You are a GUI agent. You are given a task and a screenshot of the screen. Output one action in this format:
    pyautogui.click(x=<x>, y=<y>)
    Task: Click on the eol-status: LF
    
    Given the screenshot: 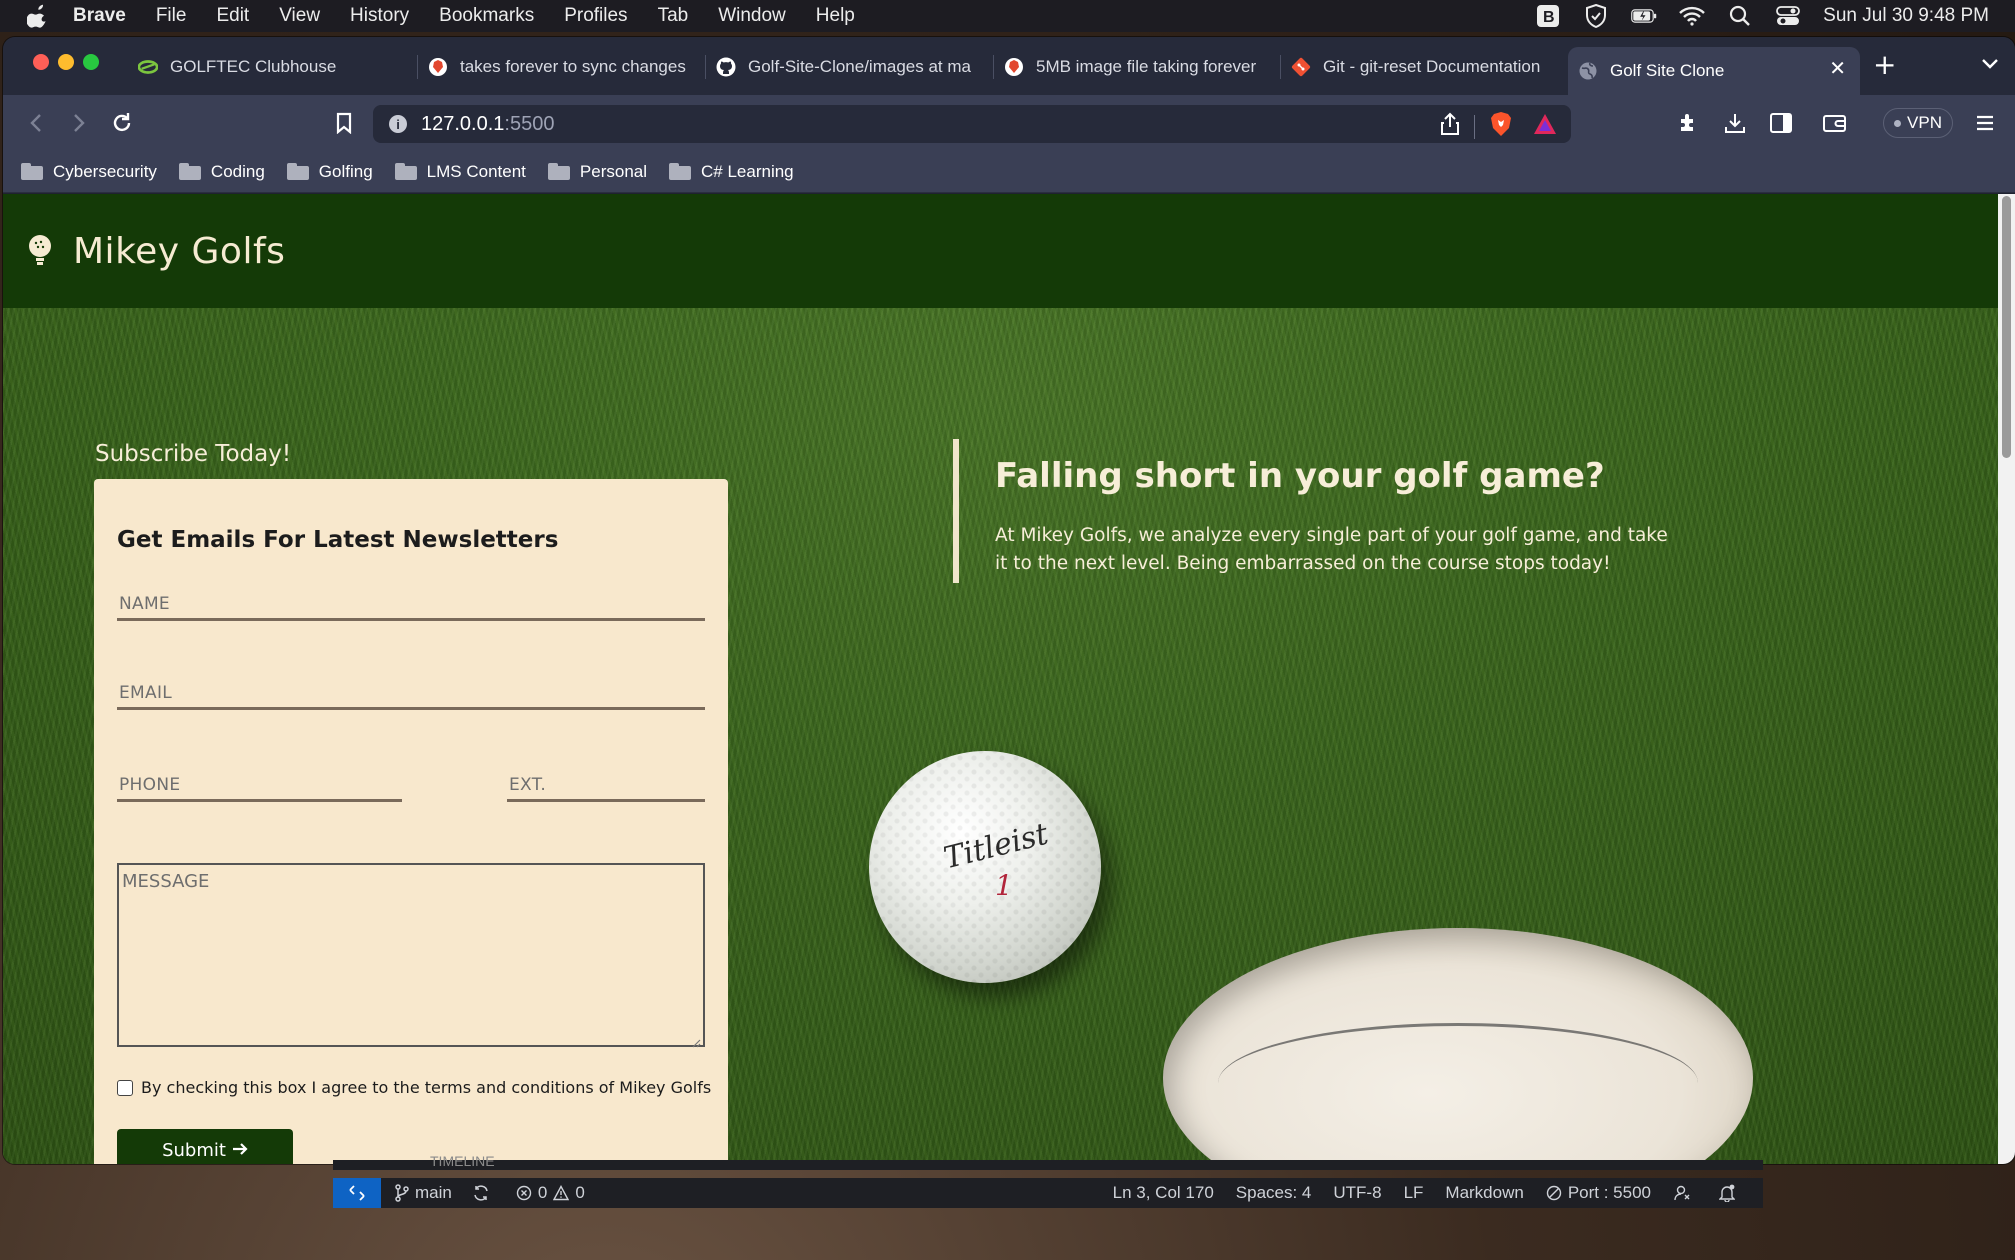 What is the action you would take?
    pyautogui.click(x=1414, y=1193)
    